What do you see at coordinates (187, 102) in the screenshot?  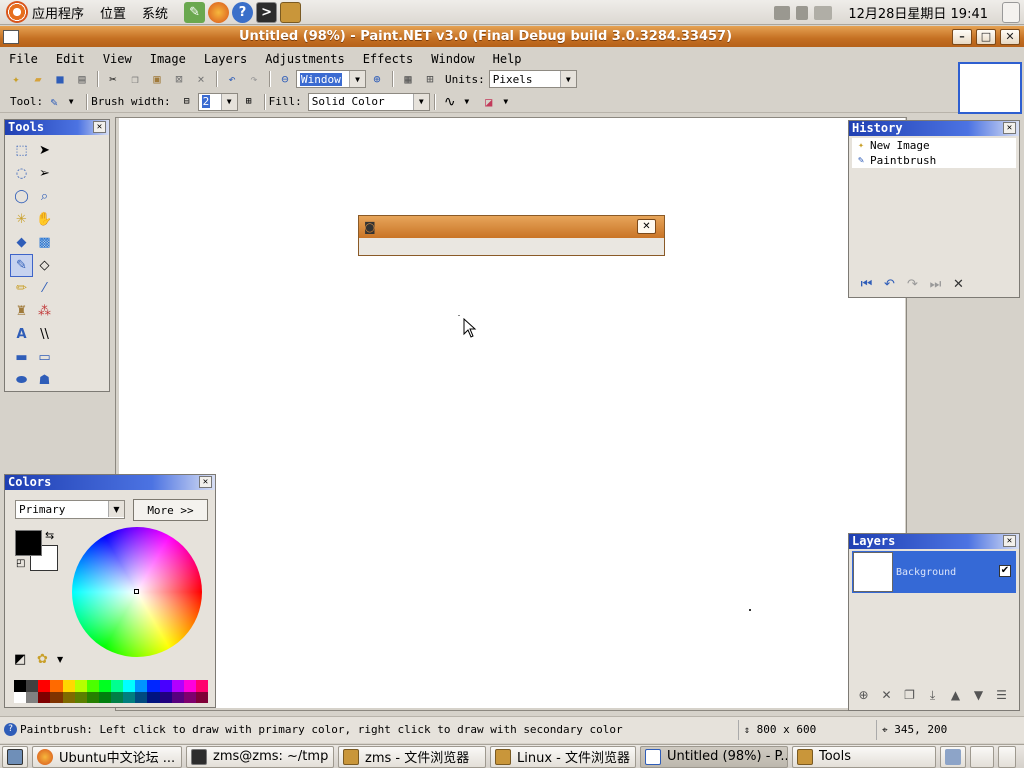 I see `decrease-width-icon: ⊟` at bounding box center [187, 102].